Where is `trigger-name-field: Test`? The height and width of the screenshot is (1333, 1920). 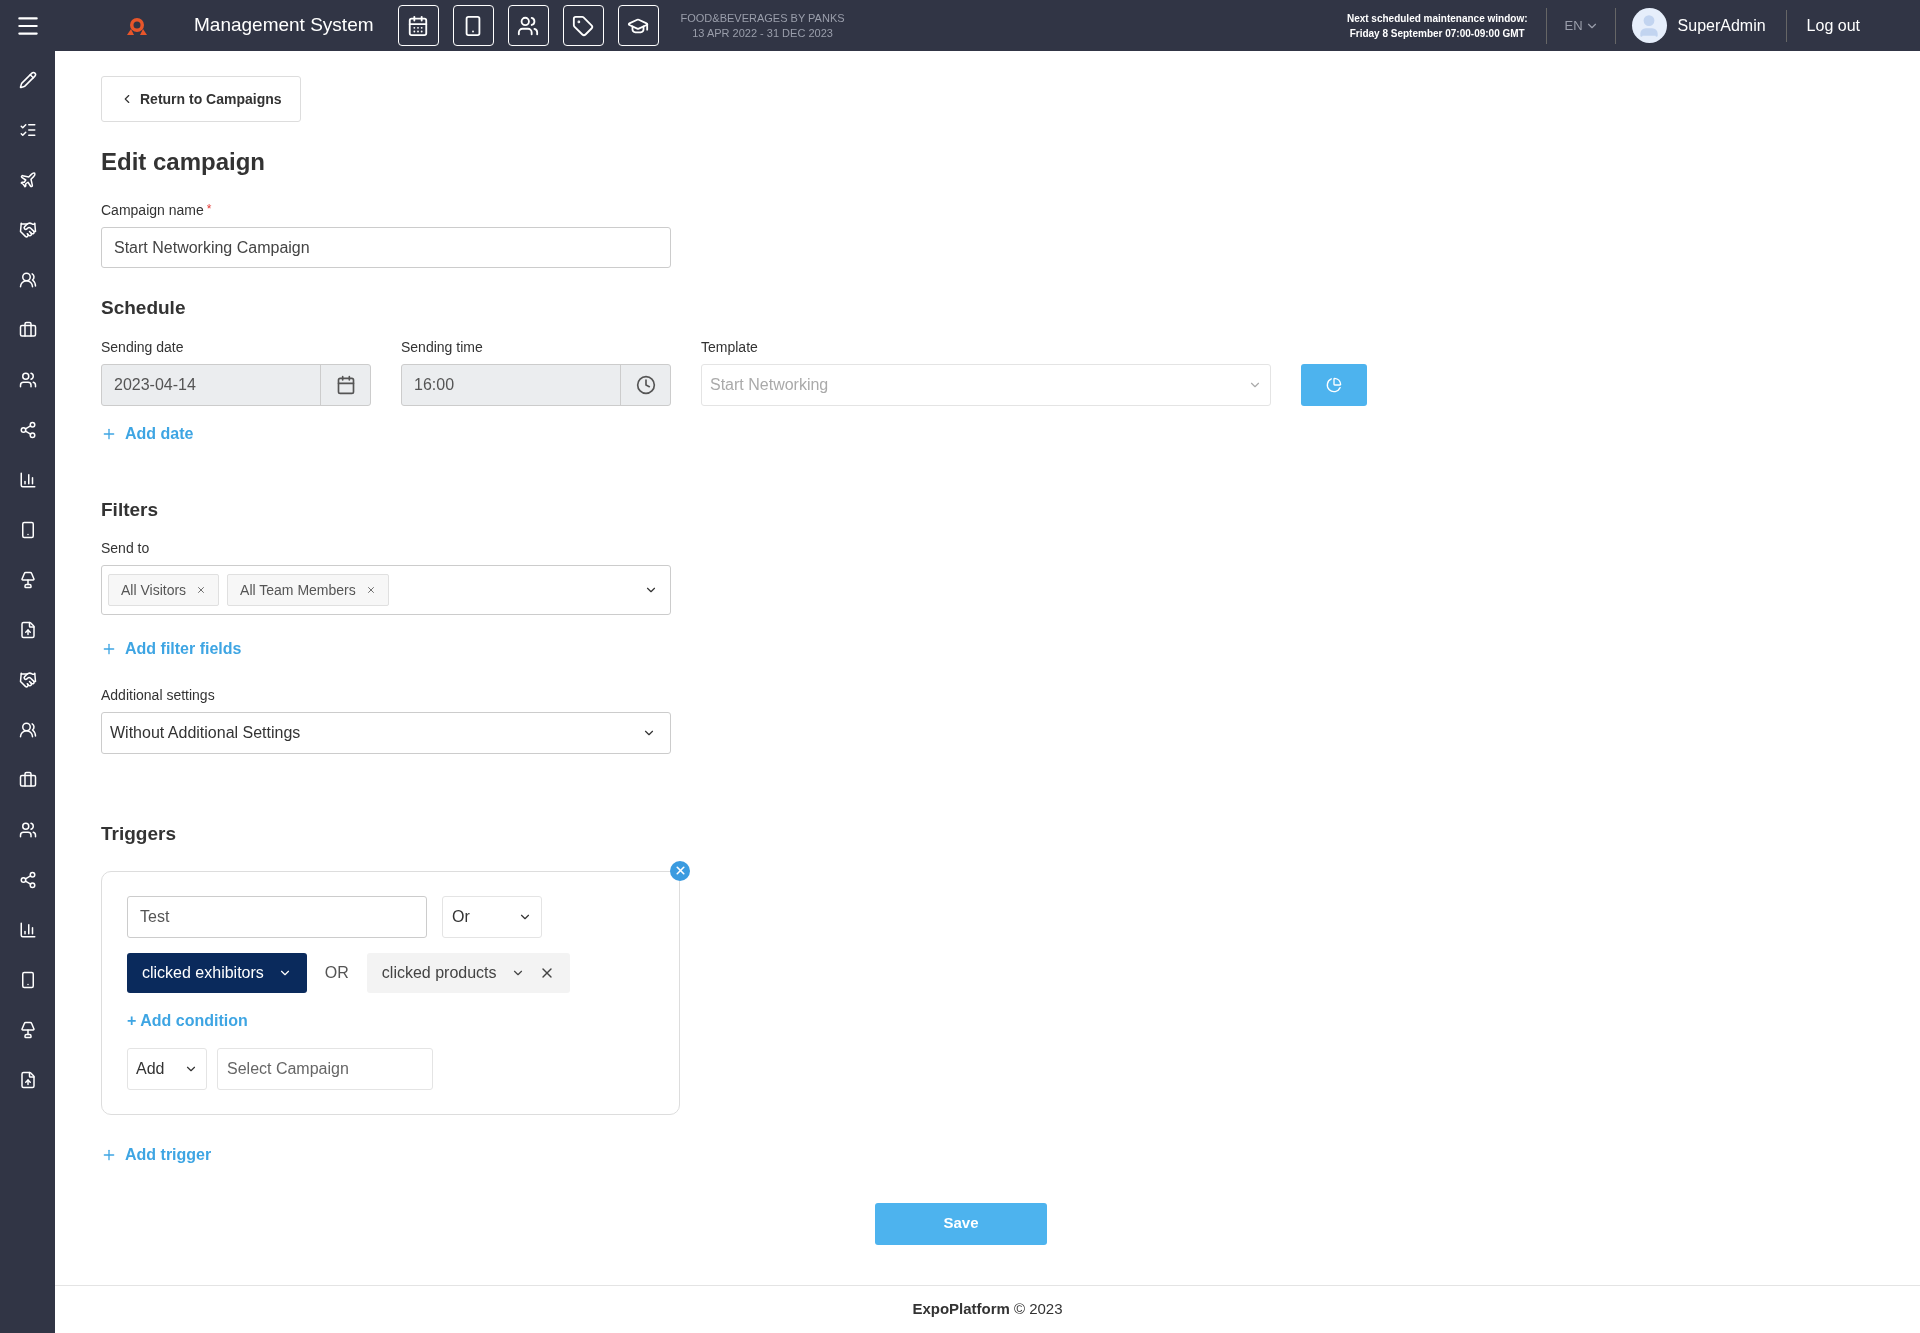
trigger-name-field: Test is located at coordinates (277, 916).